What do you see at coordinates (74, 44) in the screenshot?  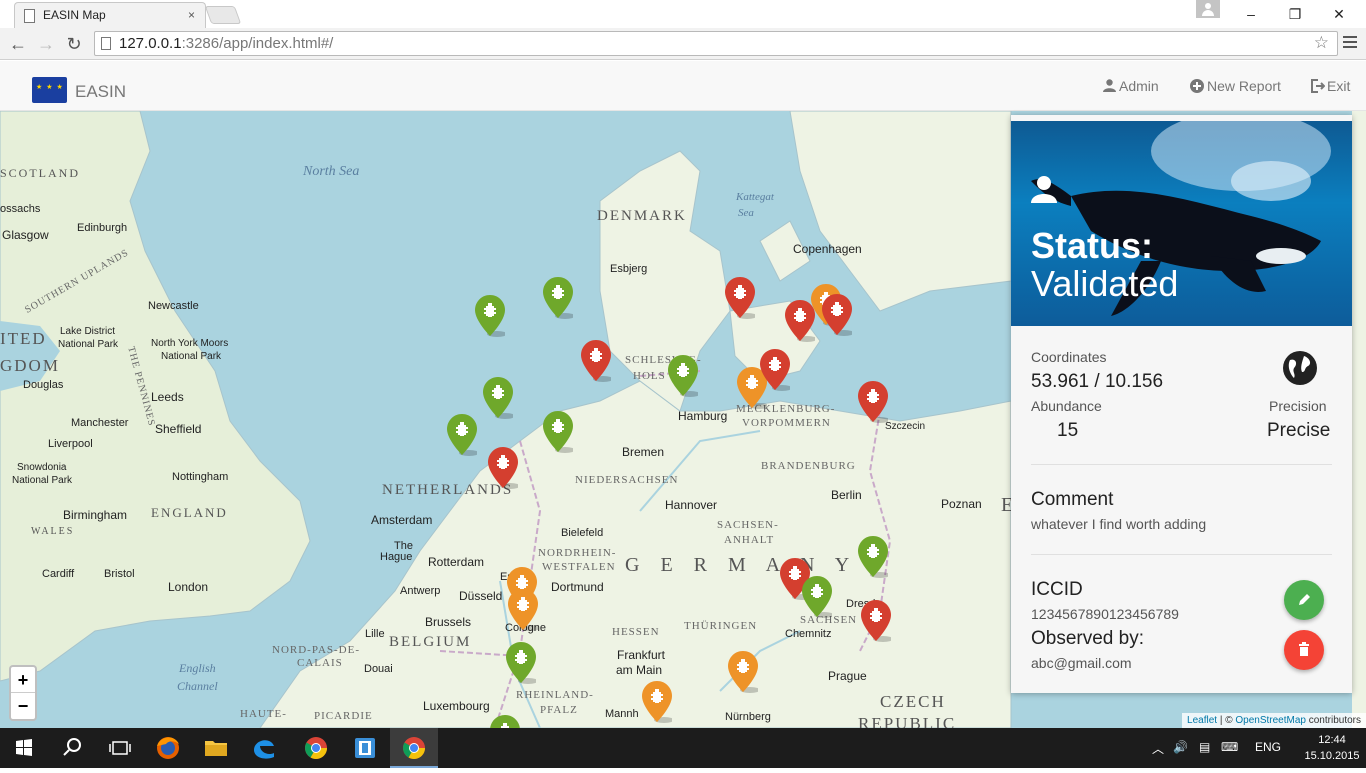 I see `reload-icon: ↻` at bounding box center [74, 44].